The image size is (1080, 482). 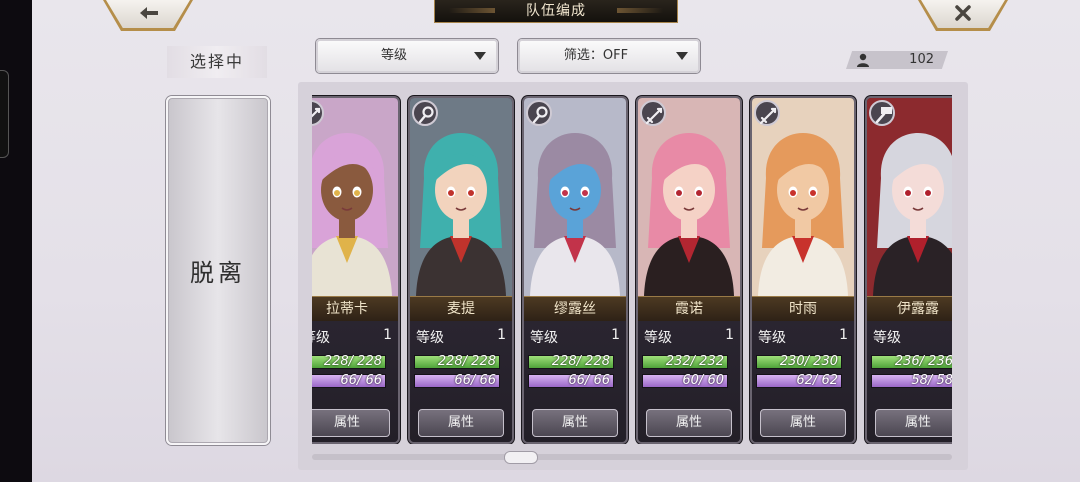 I want to click on character-card: 拉蒂卡 等级 1 228/ 228 66/ 66 属性, so click(x=356, y=270).